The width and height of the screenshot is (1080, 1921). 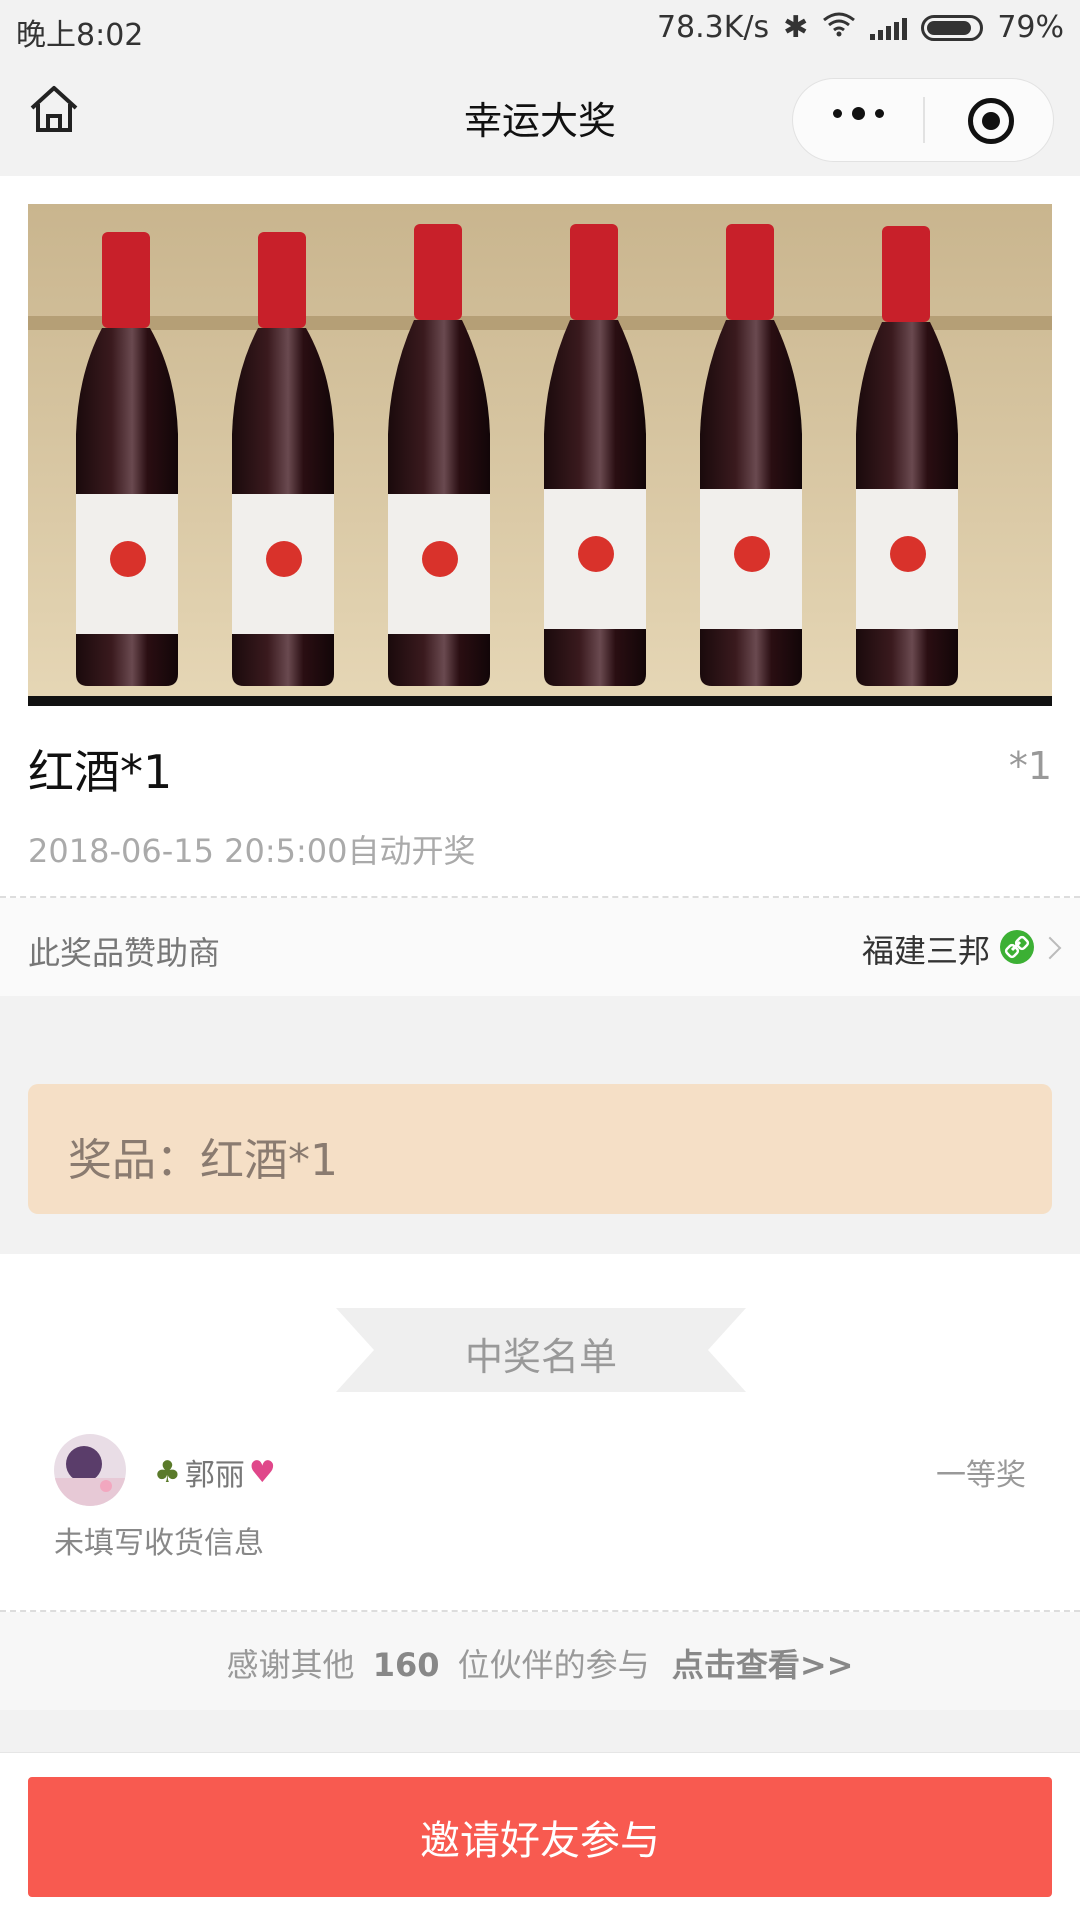 What do you see at coordinates (713, 27) in the screenshot?
I see `network-speed: 78.3K/s` at bounding box center [713, 27].